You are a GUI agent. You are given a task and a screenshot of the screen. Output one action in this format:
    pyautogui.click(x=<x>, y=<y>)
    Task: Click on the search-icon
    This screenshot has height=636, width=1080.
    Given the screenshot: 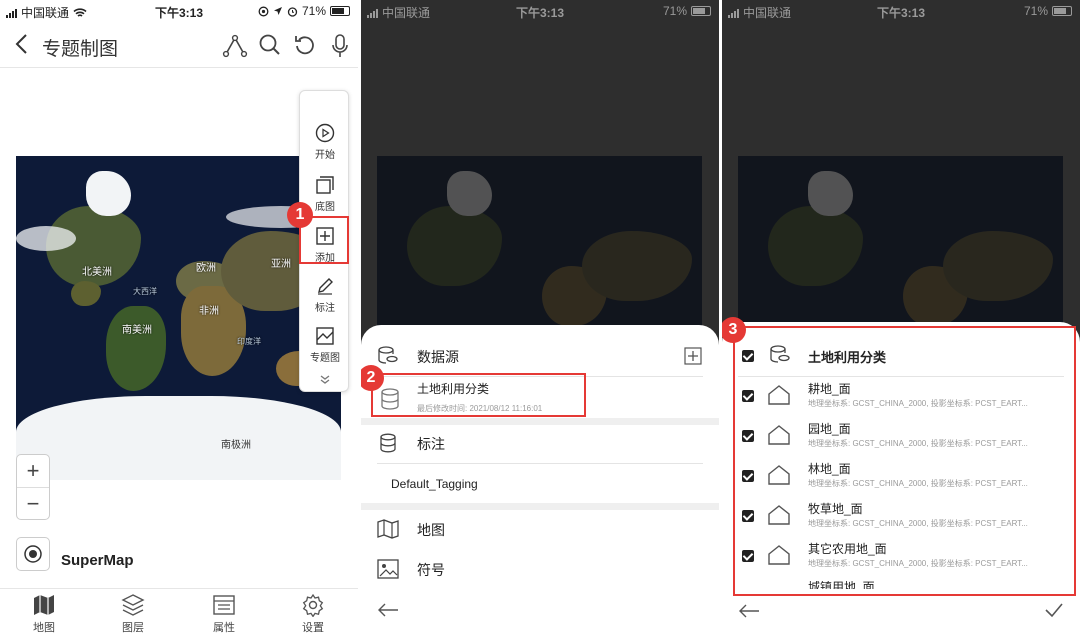 What is the action you would take?
    pyautogui.click(x=270, y=45)
    